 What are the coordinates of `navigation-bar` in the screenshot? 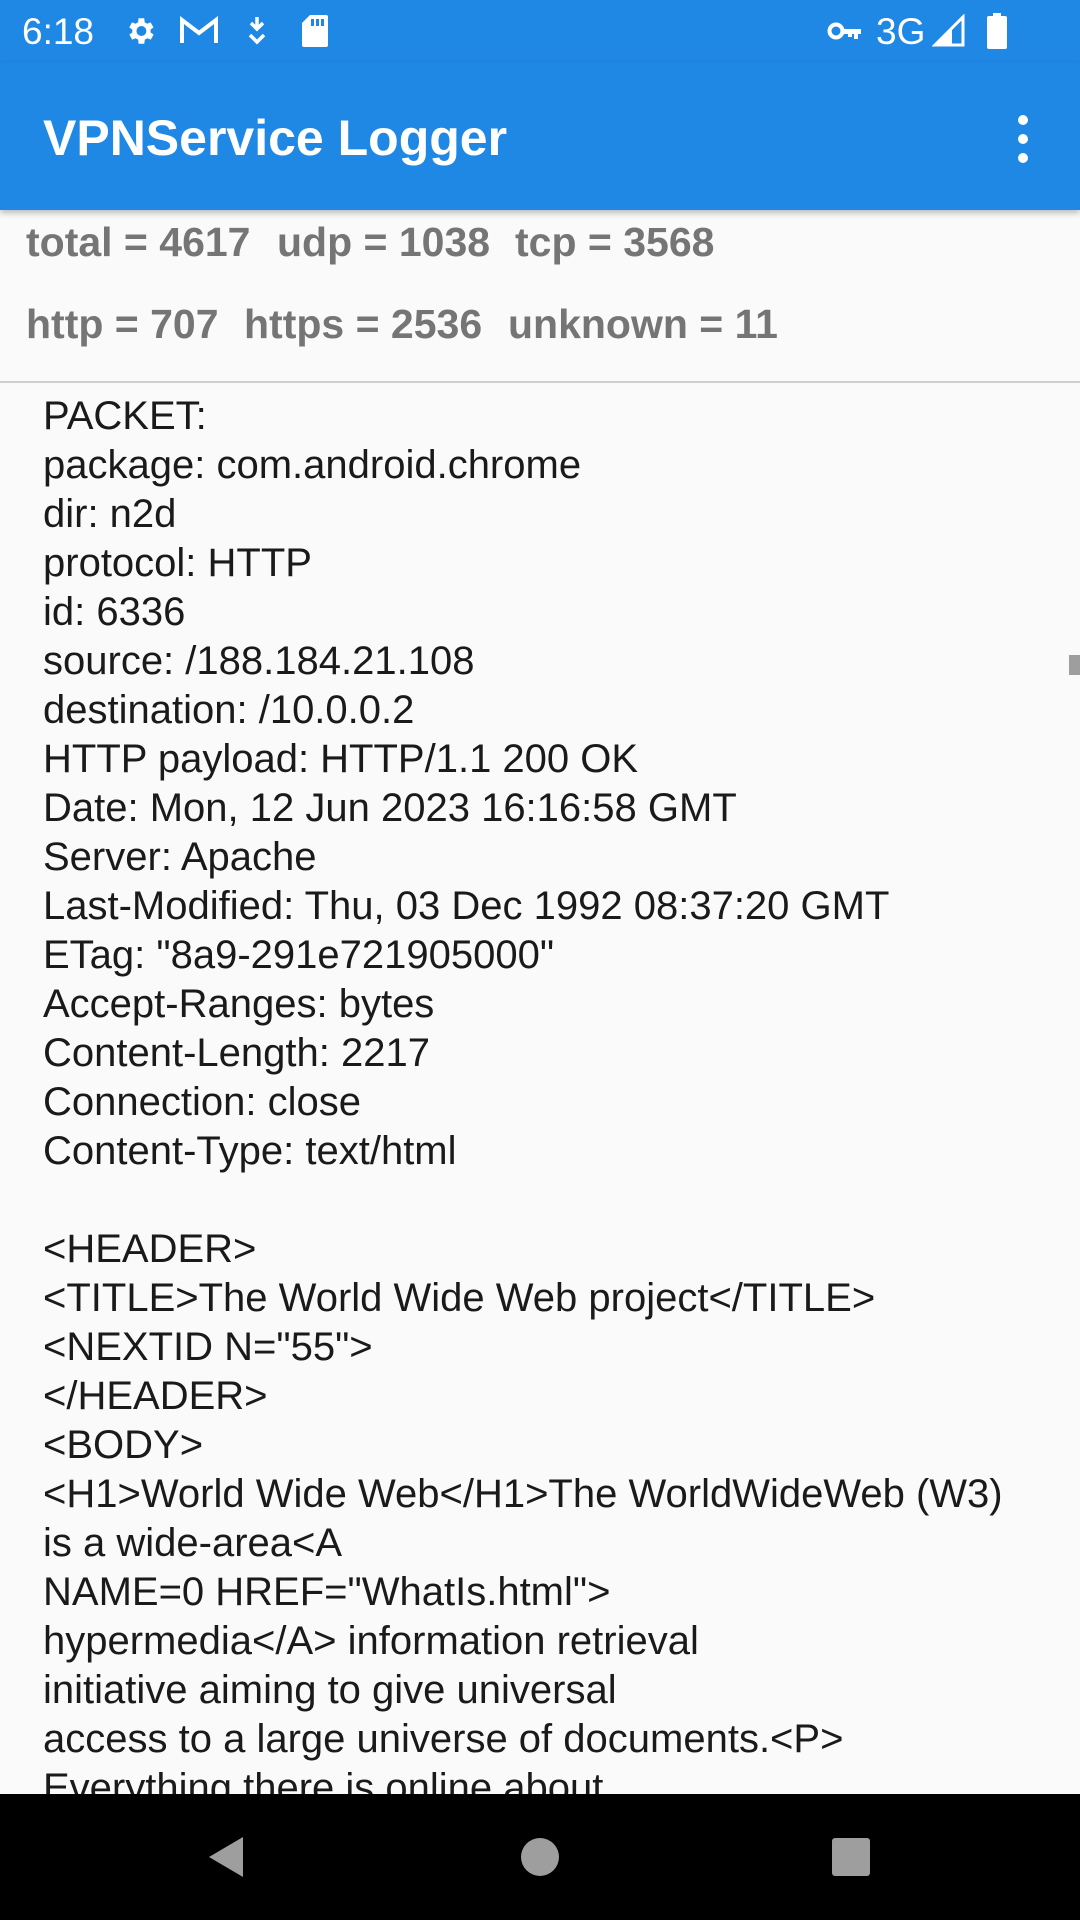 It's located at (540, 1857).